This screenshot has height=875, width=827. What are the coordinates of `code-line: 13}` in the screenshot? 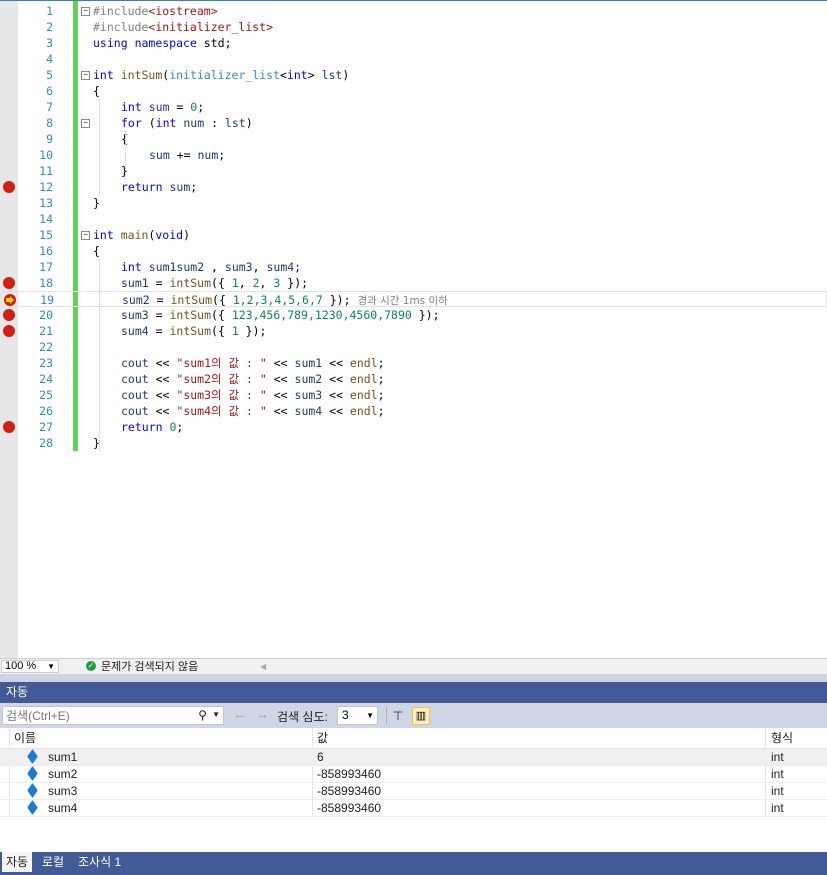 It's located at (413, 203).